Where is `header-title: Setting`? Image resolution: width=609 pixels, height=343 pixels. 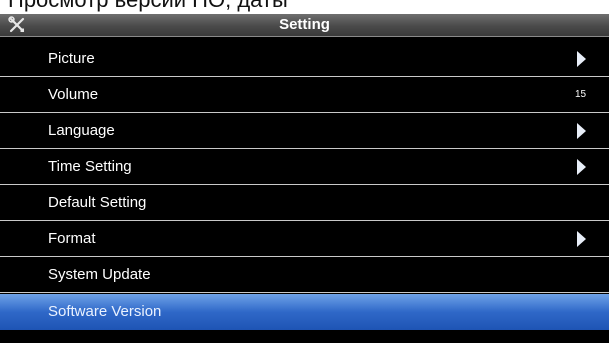 header-title: Setting is located at coordinates (304, 24).